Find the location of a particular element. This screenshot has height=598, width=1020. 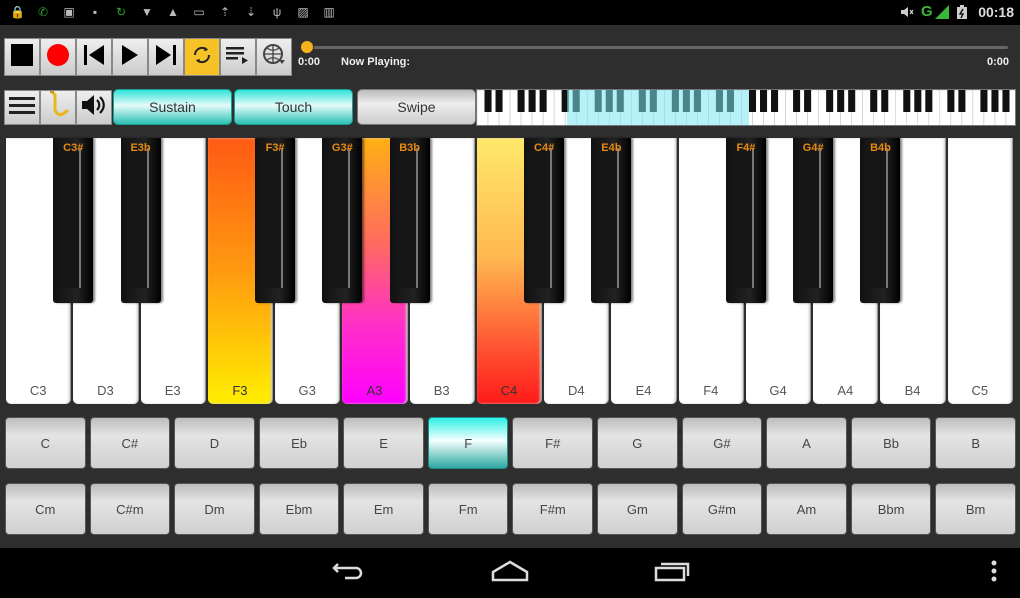

key-label: A3 is located at coordinates (374, 390).